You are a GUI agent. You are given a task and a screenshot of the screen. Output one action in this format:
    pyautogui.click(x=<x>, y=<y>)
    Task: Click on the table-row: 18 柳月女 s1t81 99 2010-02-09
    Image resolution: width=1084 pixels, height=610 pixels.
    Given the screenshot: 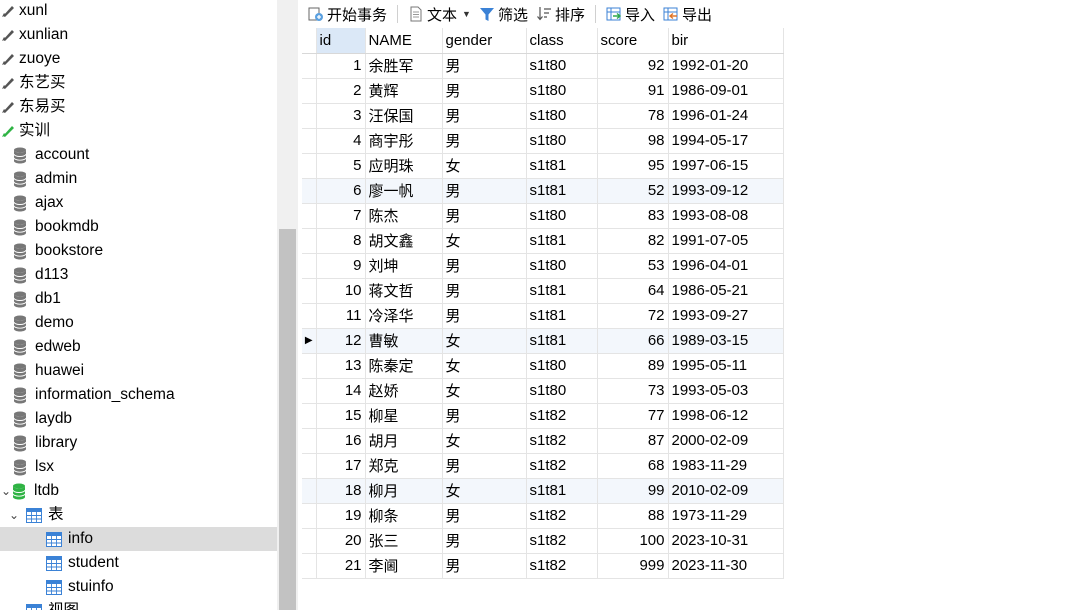 What is the action you would take?
    pyautogui.click(x=543, y=491)
    